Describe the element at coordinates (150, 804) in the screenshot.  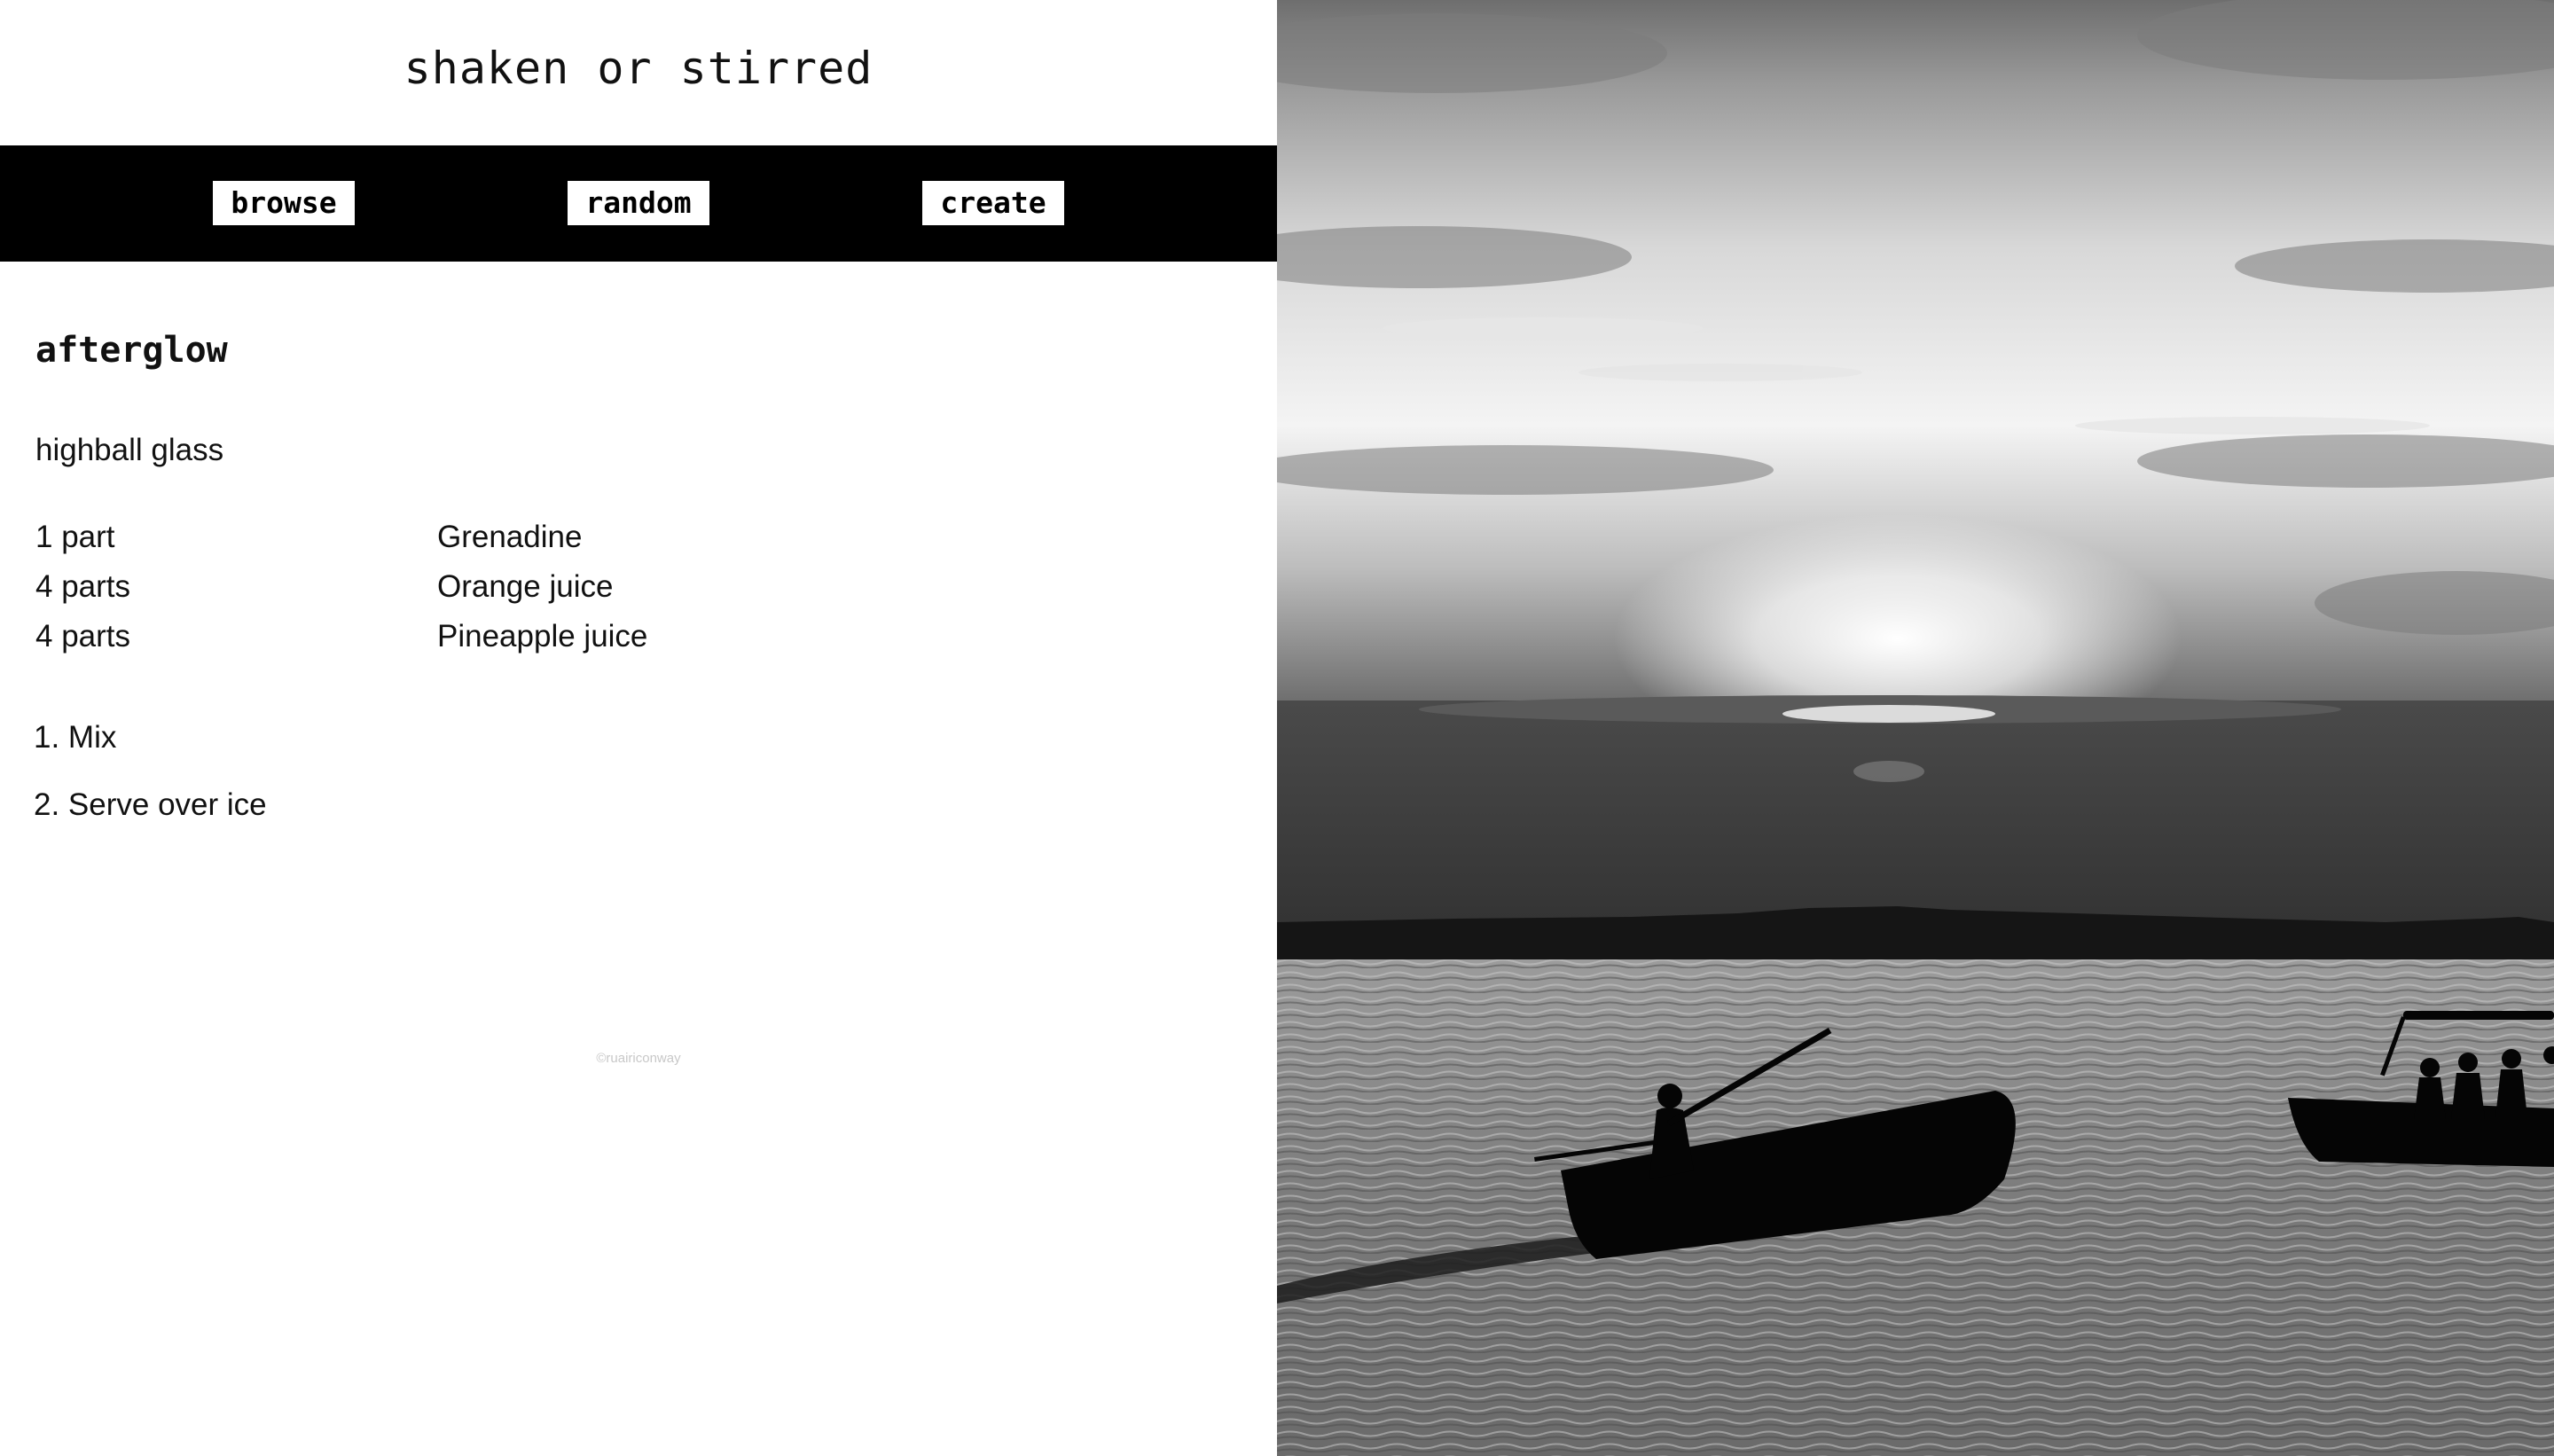
I see `instruction-step: 2. Serve over ice` at that location.